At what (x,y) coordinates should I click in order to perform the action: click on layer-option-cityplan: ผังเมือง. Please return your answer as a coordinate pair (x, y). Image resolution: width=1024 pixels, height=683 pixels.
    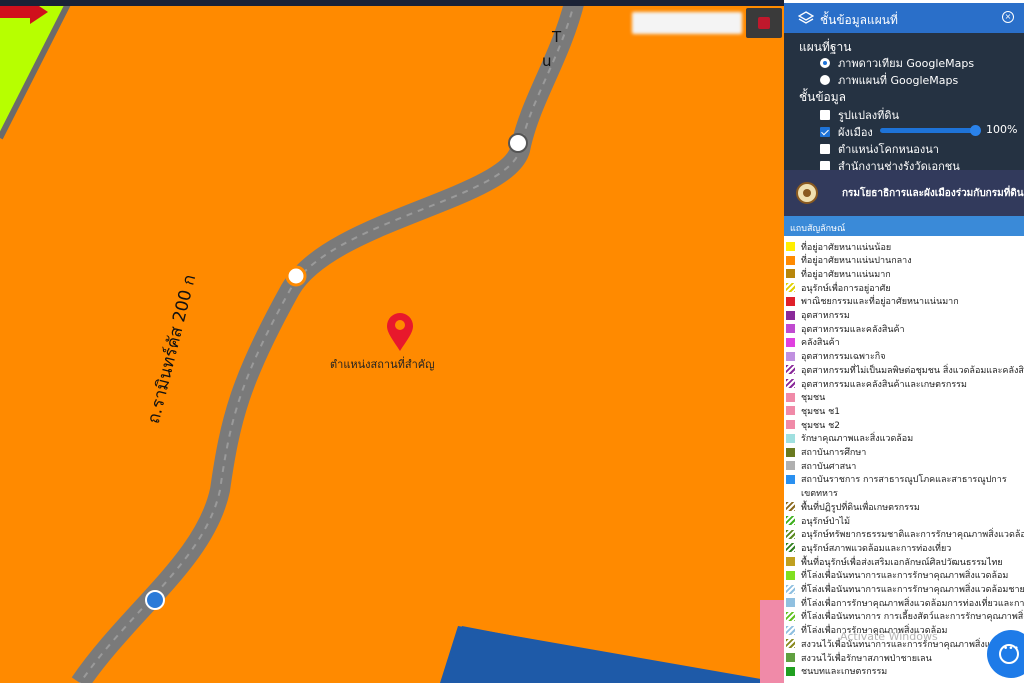
    Looking at the image, I should click on (846, 132).